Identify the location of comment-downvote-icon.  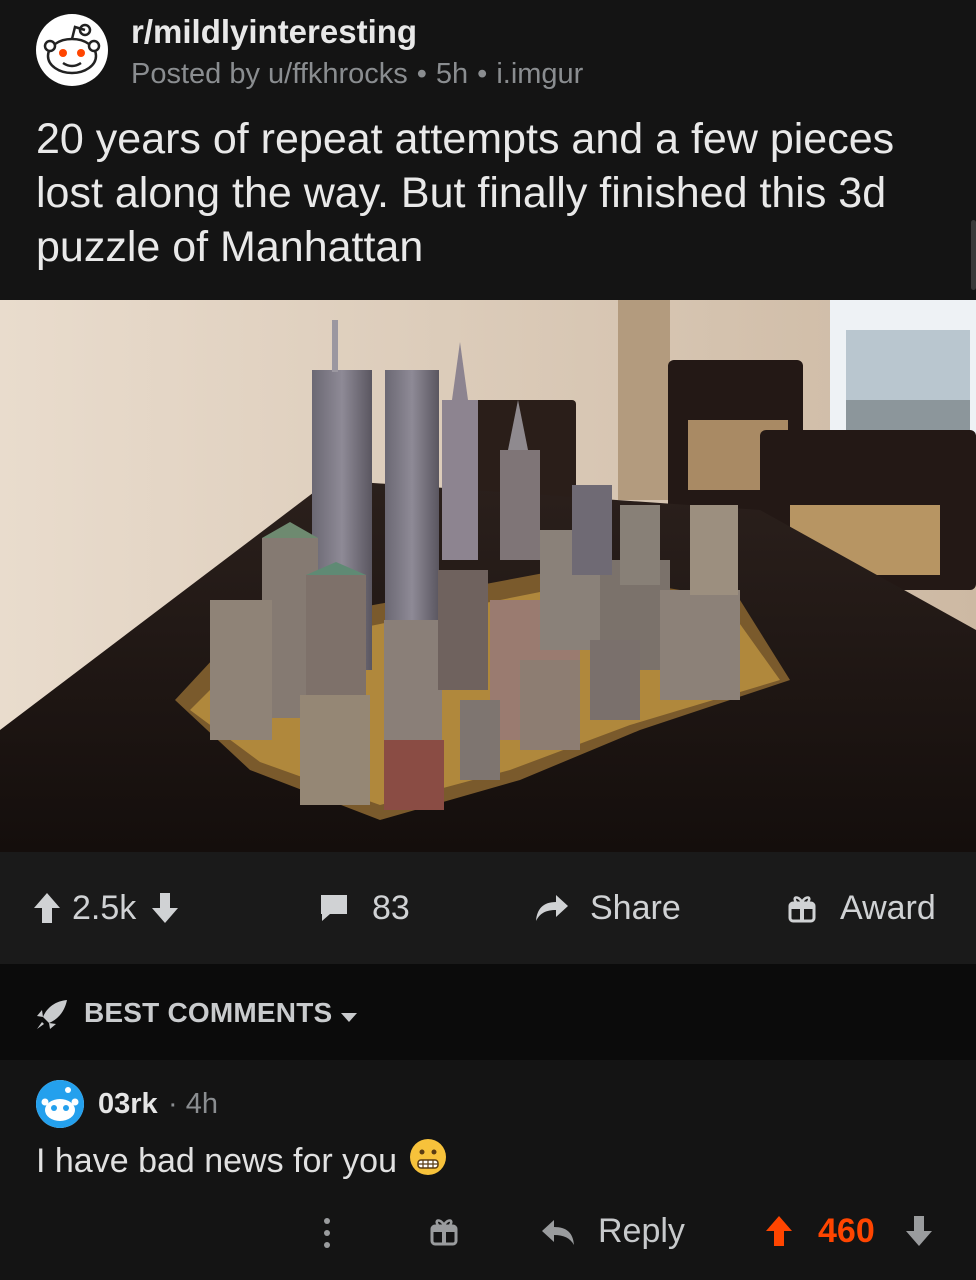
(919, 1233).